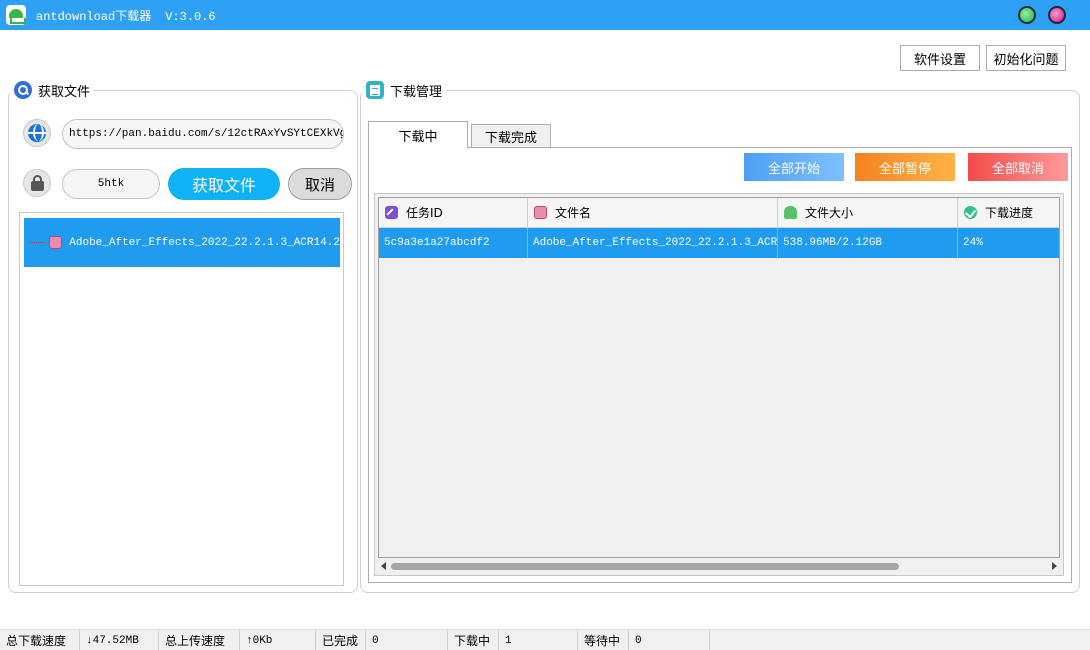 Image resolution: width=1090 pixels, height=650 pixels. I want to click on clipboard-icon, so click(375, 90).